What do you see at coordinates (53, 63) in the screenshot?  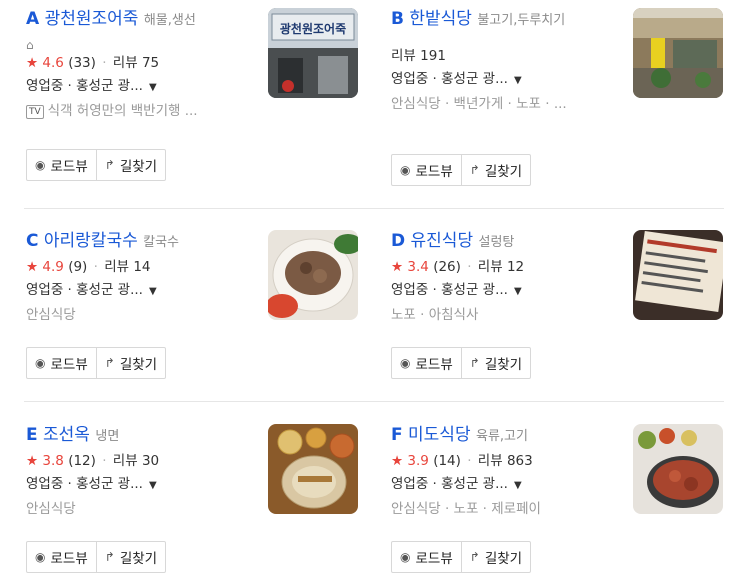 I see `rating-value: 4.6` at bounding box center [53, 63].